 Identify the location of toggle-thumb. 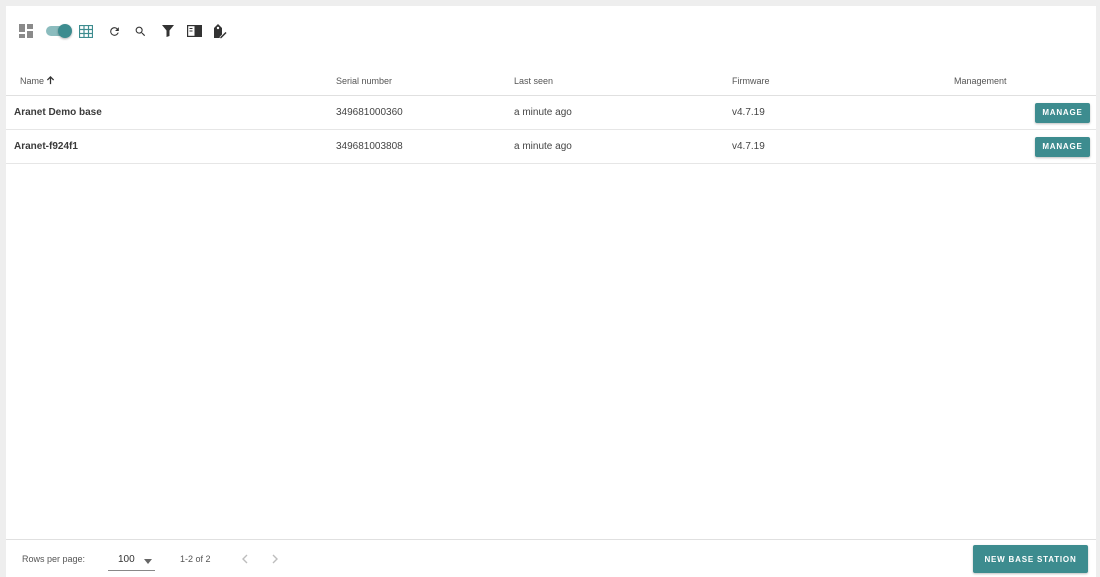
(65, 31).